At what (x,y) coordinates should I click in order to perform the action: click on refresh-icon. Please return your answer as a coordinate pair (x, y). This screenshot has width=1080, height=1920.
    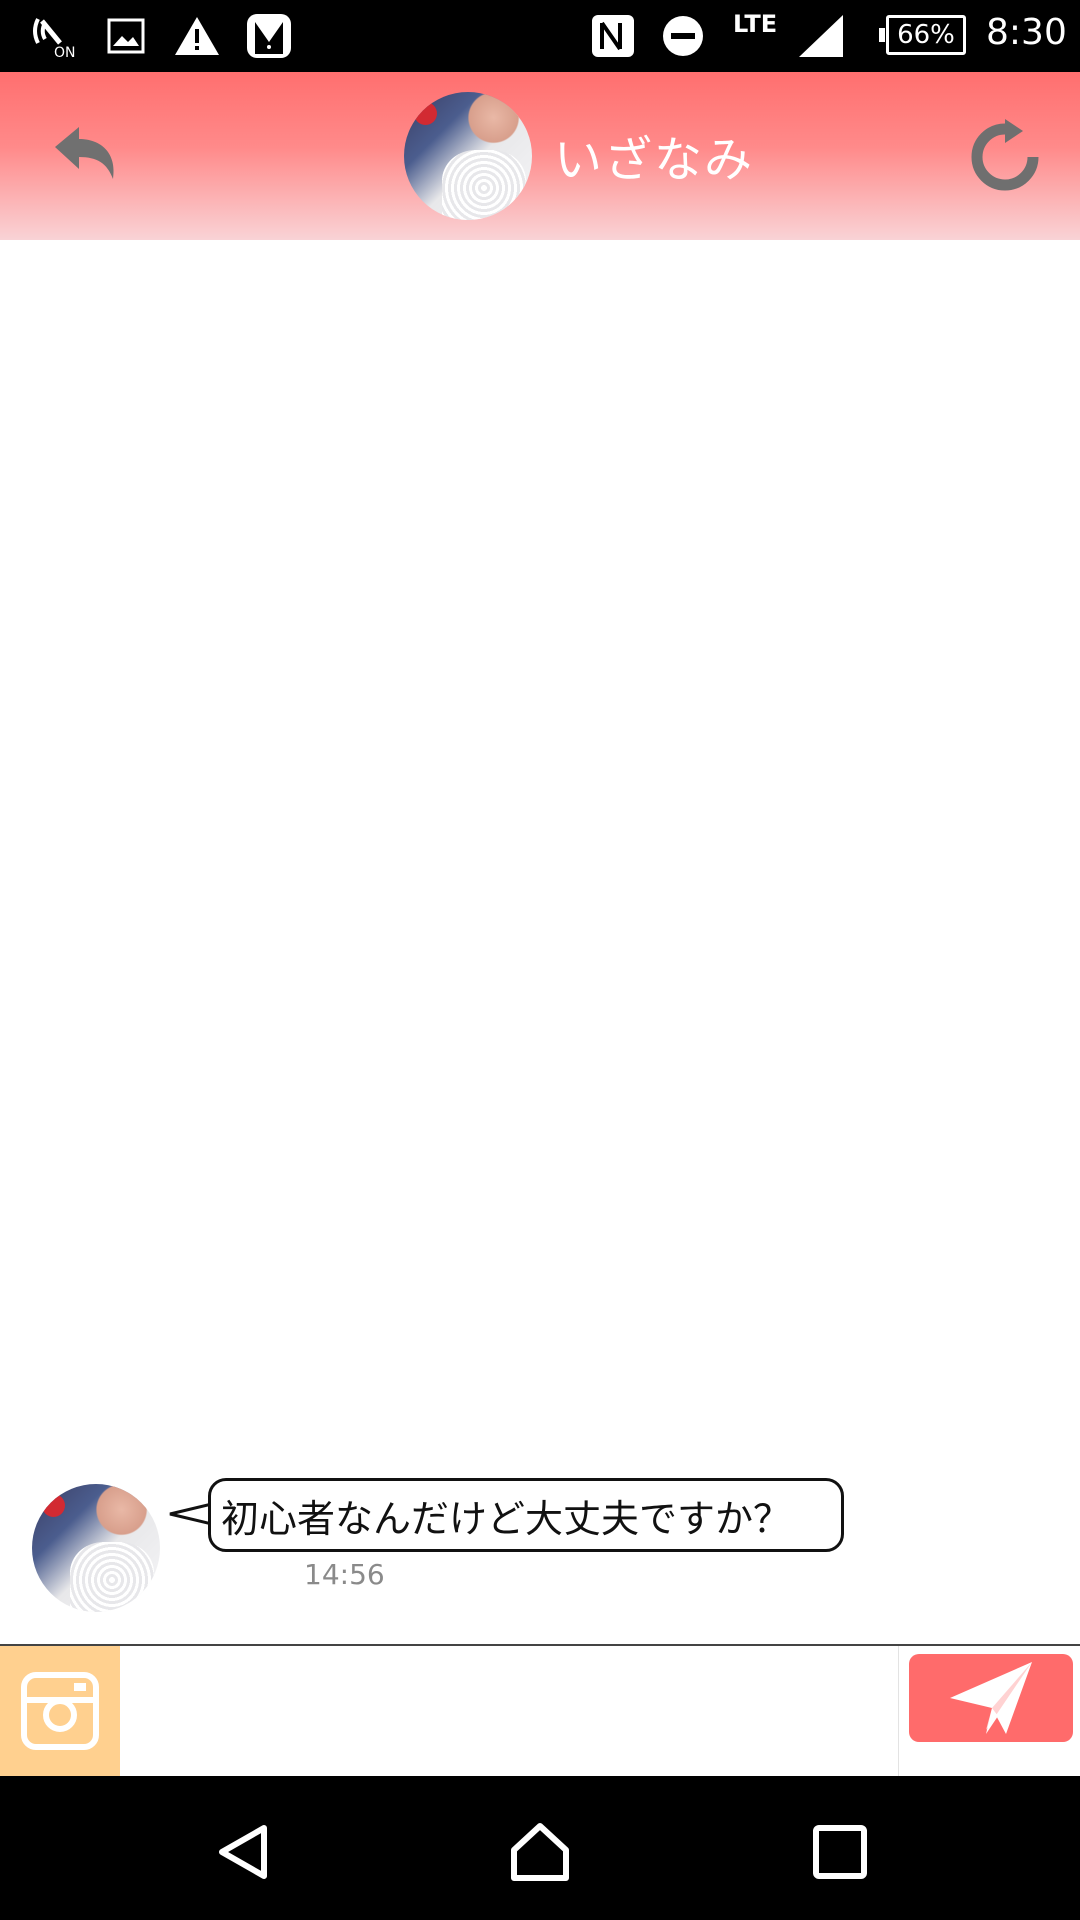
    Looking at the image, I should click on (1005, 155).